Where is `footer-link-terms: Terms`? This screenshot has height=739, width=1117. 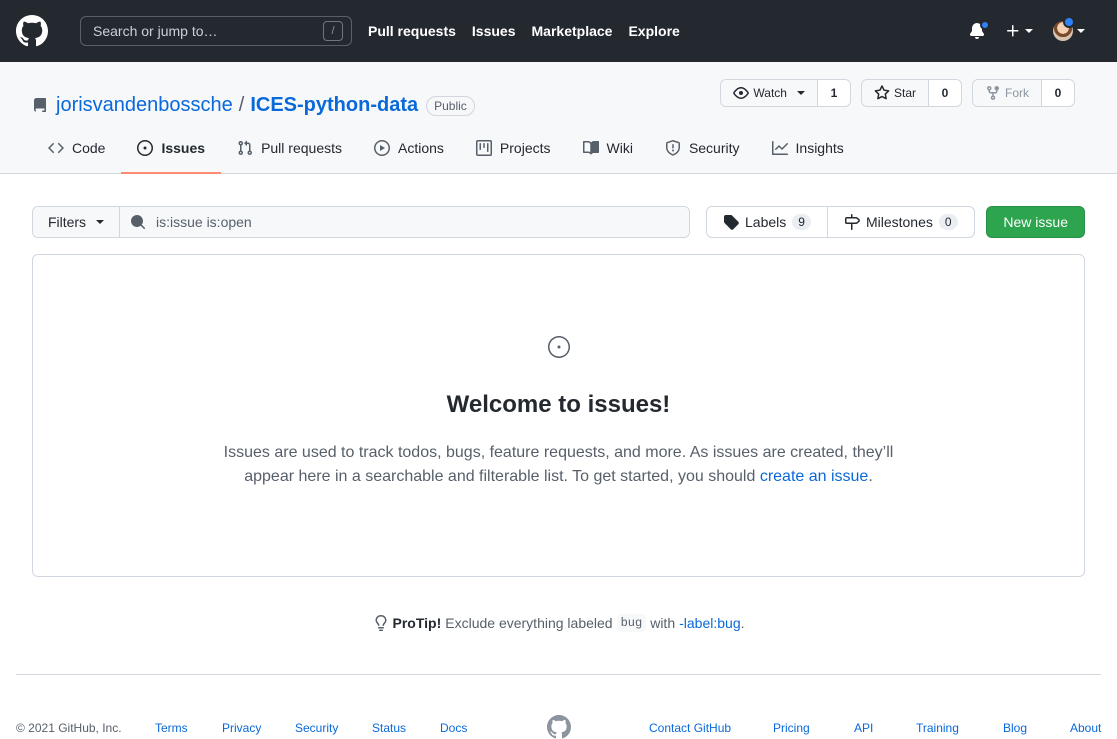 footer-link-terms: Terms is located at coordinates (171, 728).